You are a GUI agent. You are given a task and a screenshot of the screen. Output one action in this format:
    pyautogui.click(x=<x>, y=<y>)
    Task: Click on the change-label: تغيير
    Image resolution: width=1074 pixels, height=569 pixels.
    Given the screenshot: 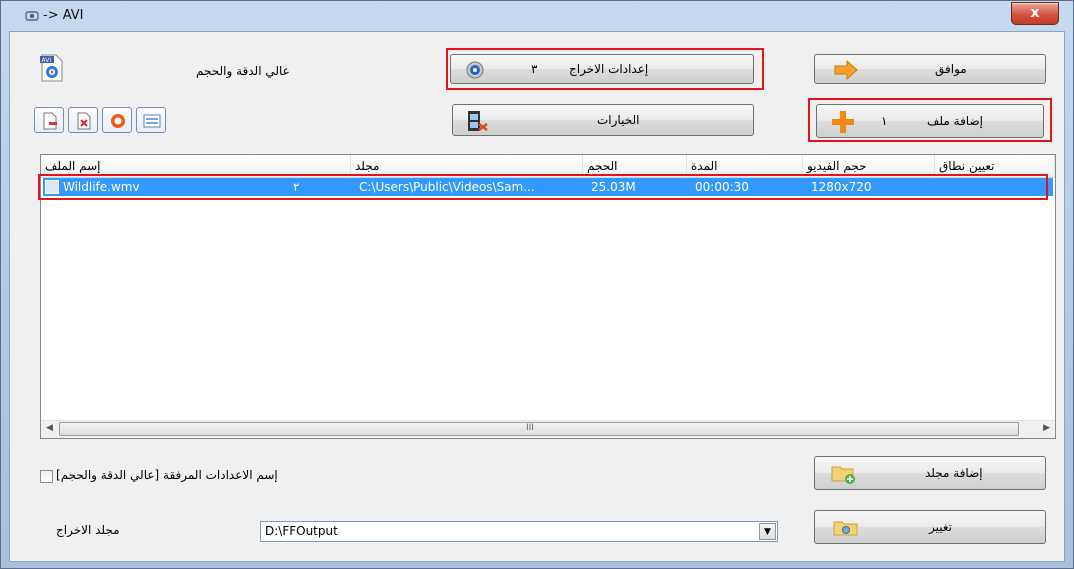 What is the action you would take?
    pyautogui.click(x=940, y=527)
    